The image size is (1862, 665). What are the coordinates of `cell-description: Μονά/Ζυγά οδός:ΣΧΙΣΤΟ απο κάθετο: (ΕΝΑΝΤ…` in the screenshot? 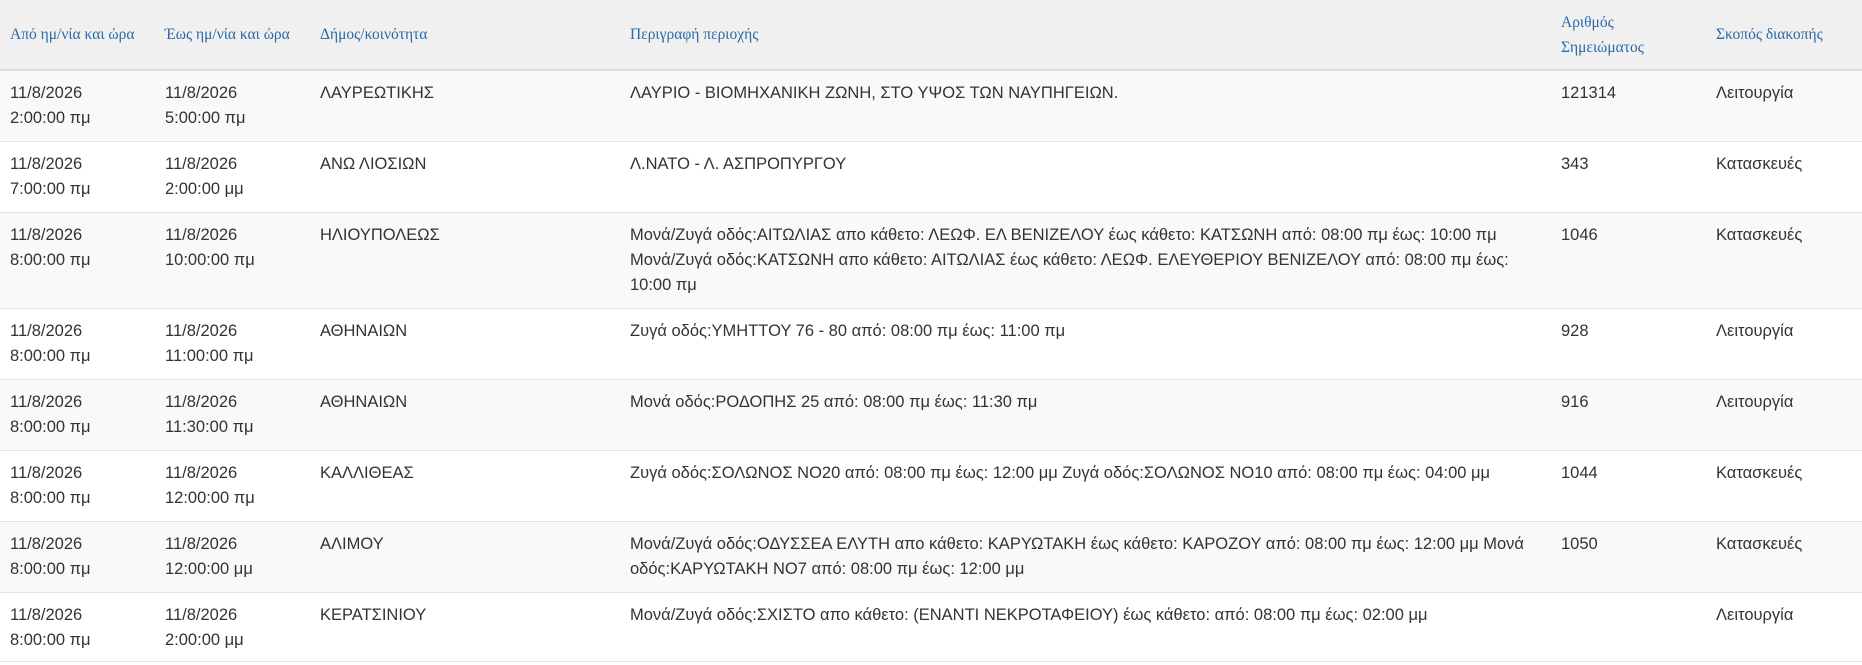 It's located at (1029, 615).